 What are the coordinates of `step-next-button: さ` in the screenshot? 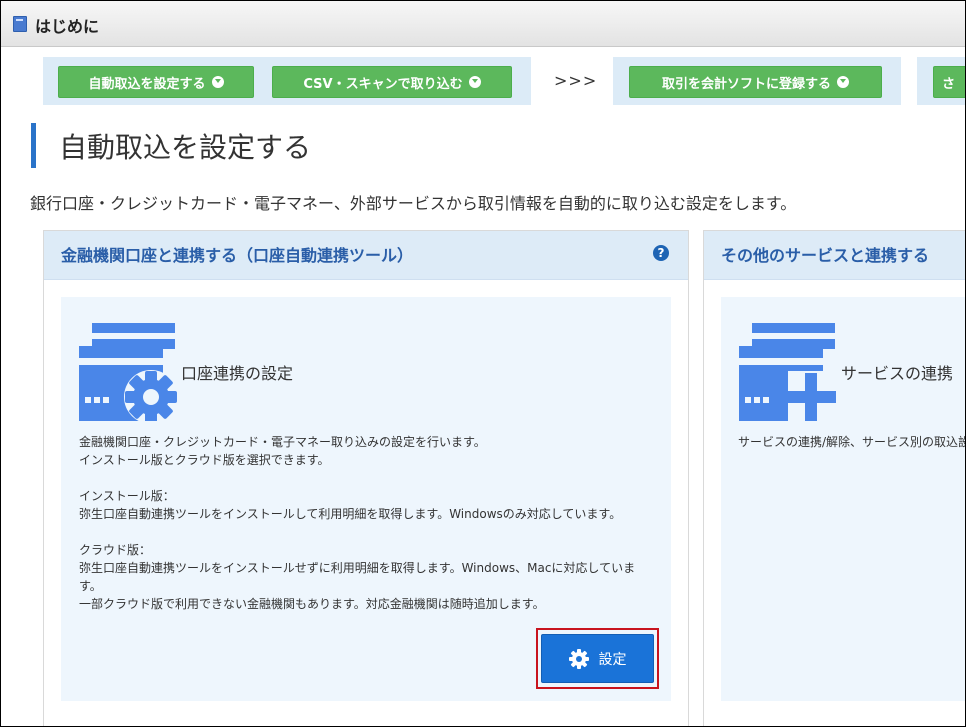 It's located at (949, 82).